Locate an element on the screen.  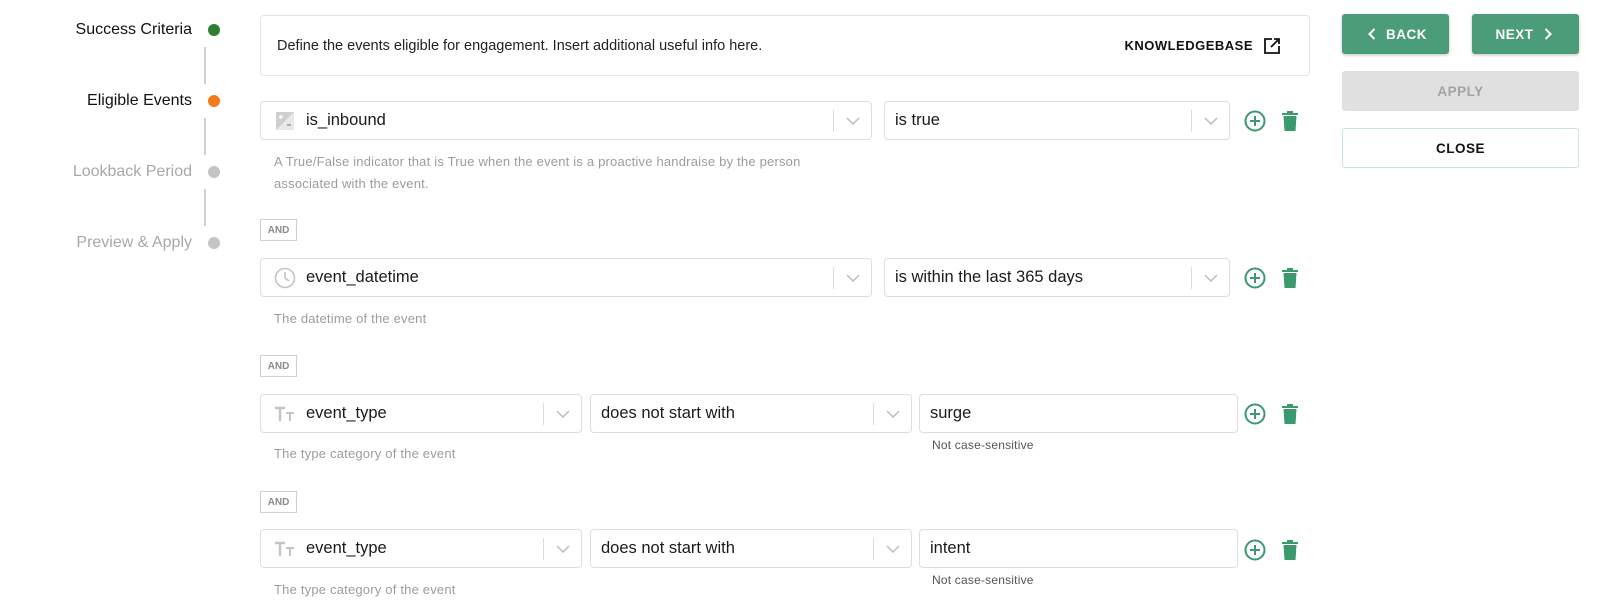
step-label: Eligible Events is located at coordinates (139, 100).